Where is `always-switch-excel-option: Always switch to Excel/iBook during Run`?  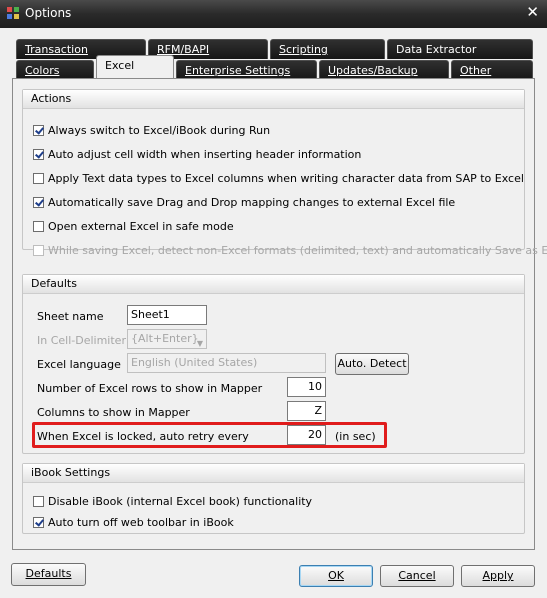 always-switch-excel-option: Always switch to Excel/iBook during Run is located at coordinates (151, 131).